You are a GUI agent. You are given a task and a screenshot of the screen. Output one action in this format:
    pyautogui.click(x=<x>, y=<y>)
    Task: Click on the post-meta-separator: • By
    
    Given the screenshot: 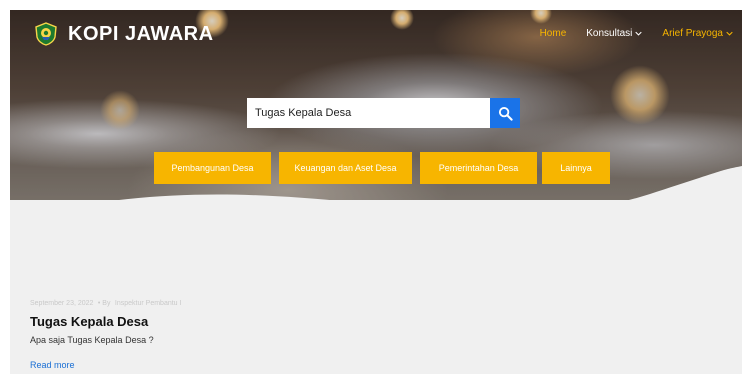 What is the action you would take?
    pyautogui.click(x=104, y=303)
    